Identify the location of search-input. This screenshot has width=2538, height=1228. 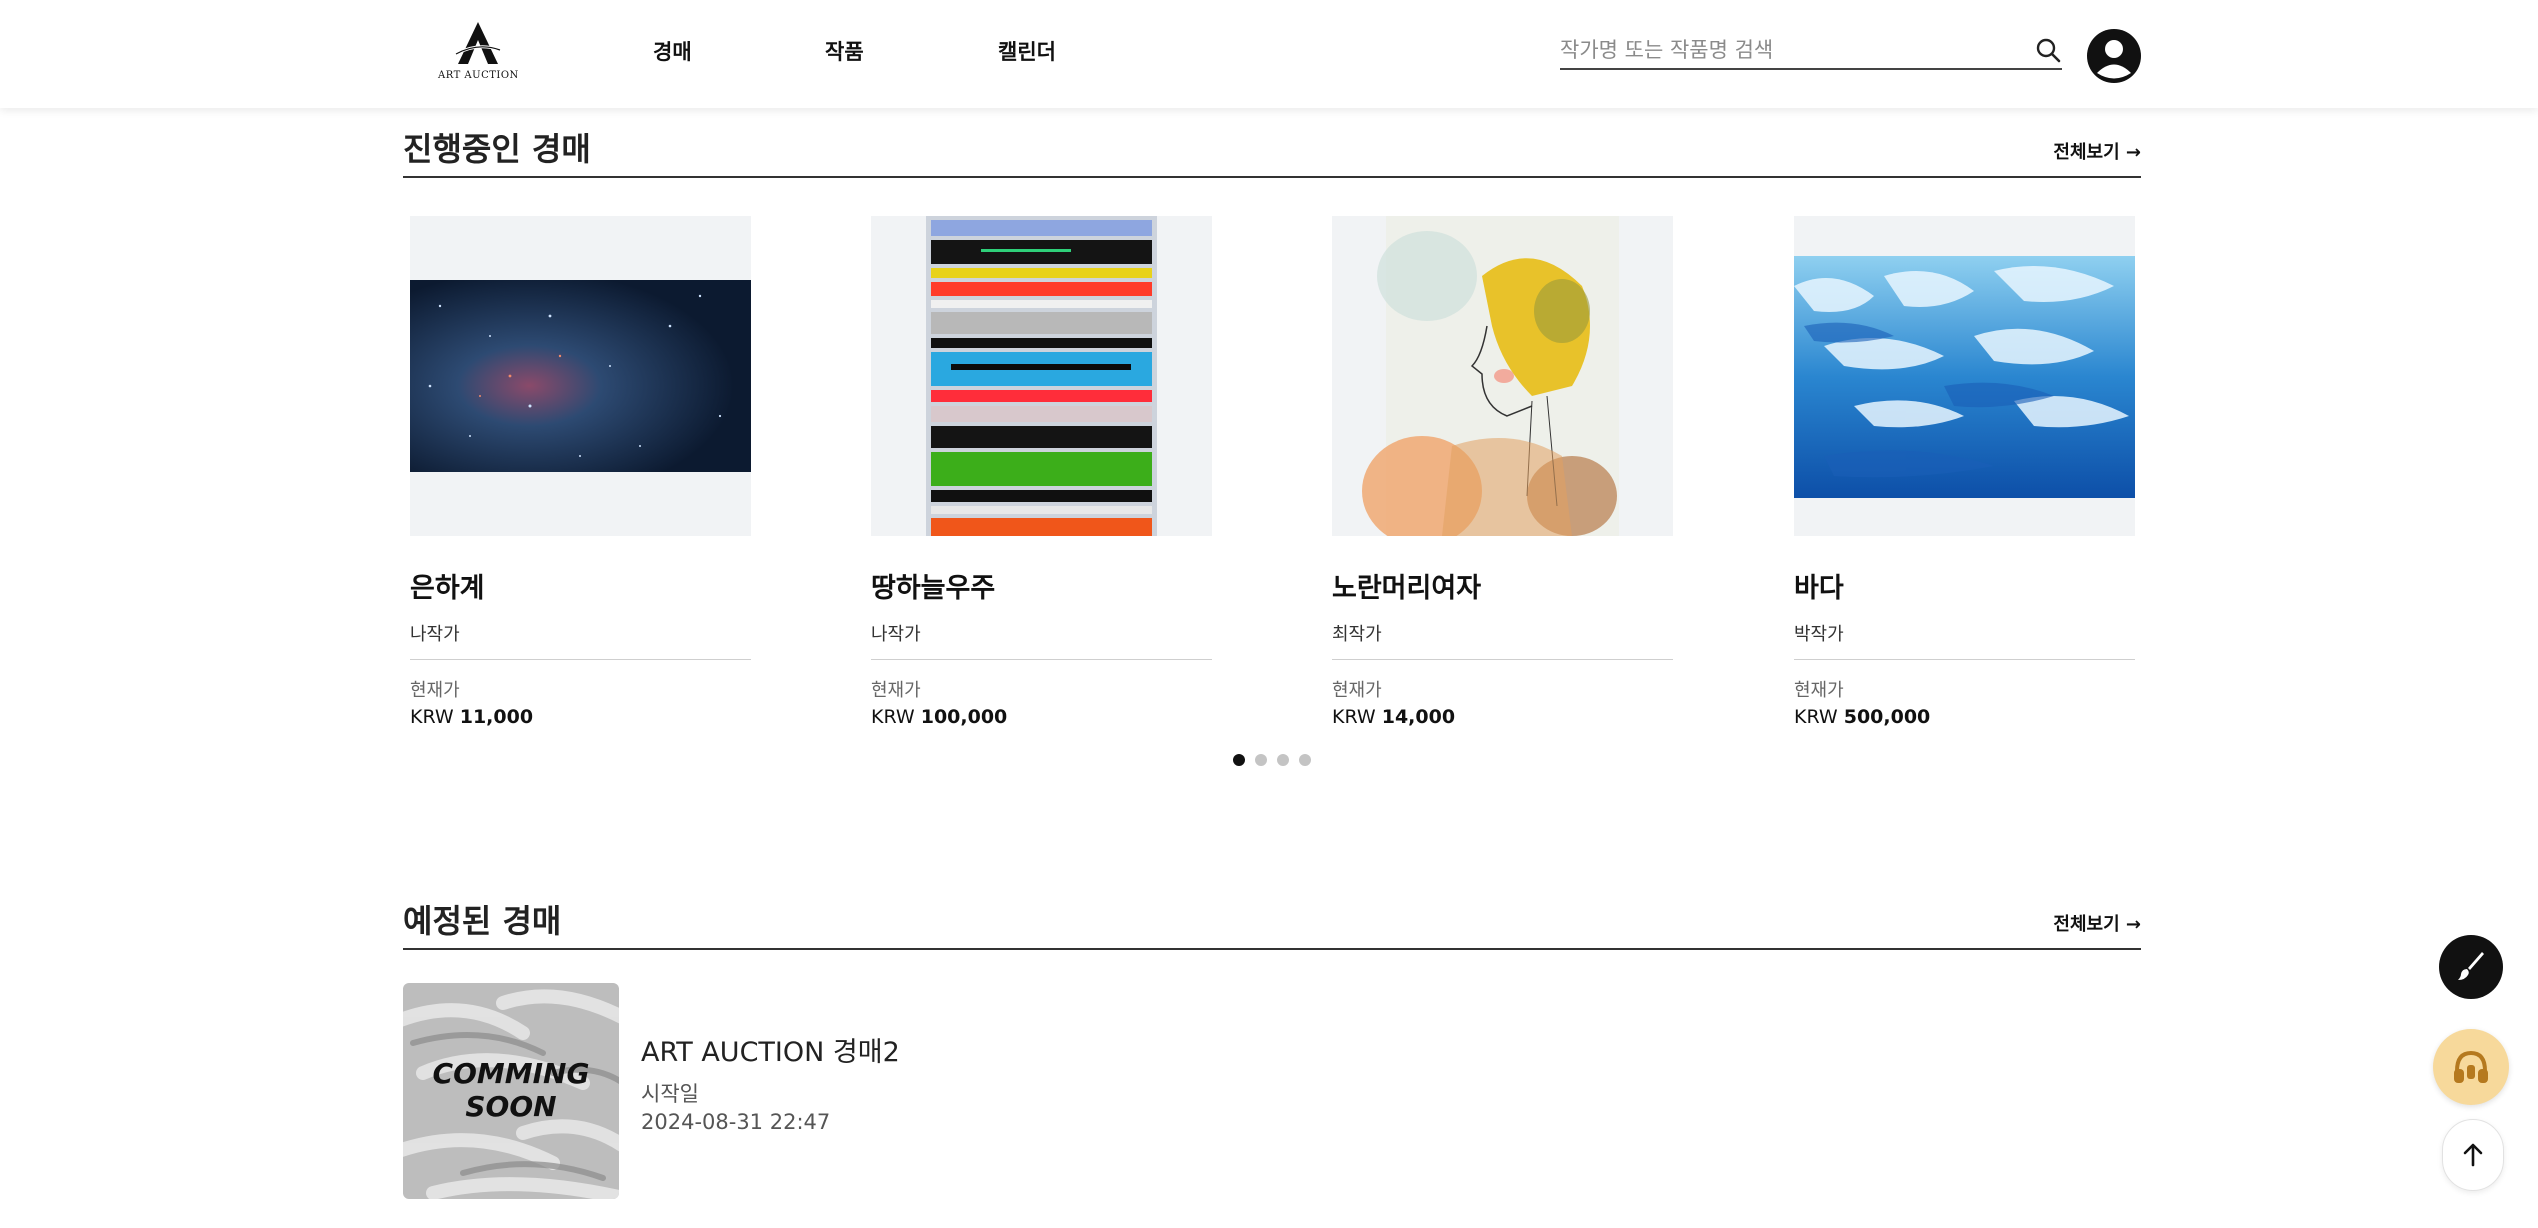
(1790, 50).